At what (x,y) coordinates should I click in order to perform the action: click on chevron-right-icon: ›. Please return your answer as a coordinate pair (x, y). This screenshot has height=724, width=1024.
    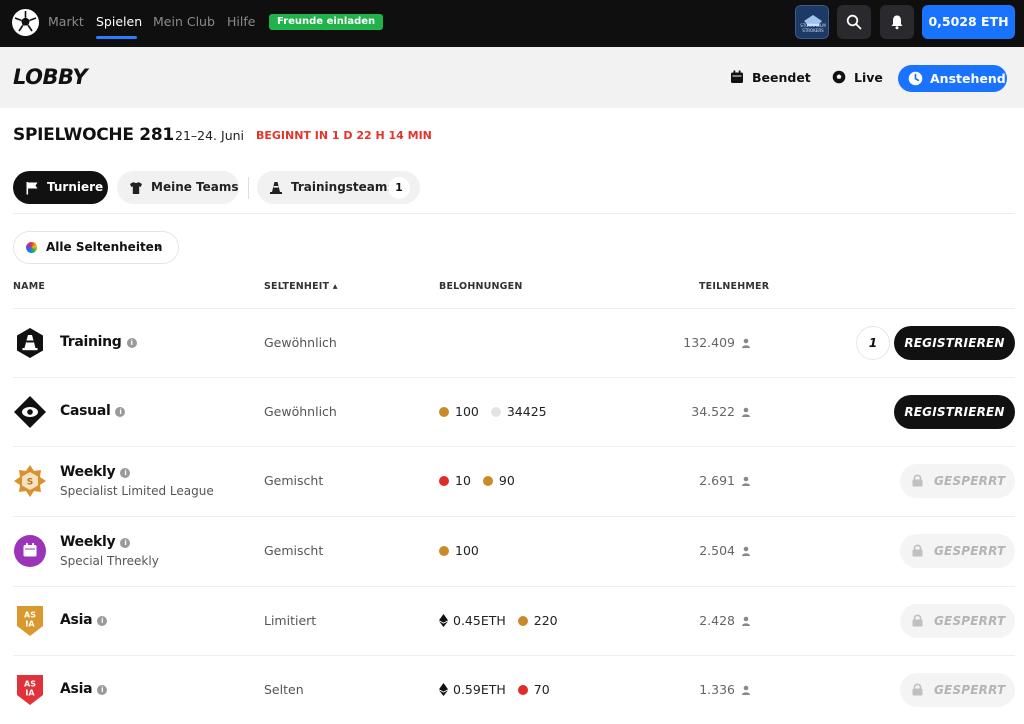
    Looking at the image, I should click on (158, 247).